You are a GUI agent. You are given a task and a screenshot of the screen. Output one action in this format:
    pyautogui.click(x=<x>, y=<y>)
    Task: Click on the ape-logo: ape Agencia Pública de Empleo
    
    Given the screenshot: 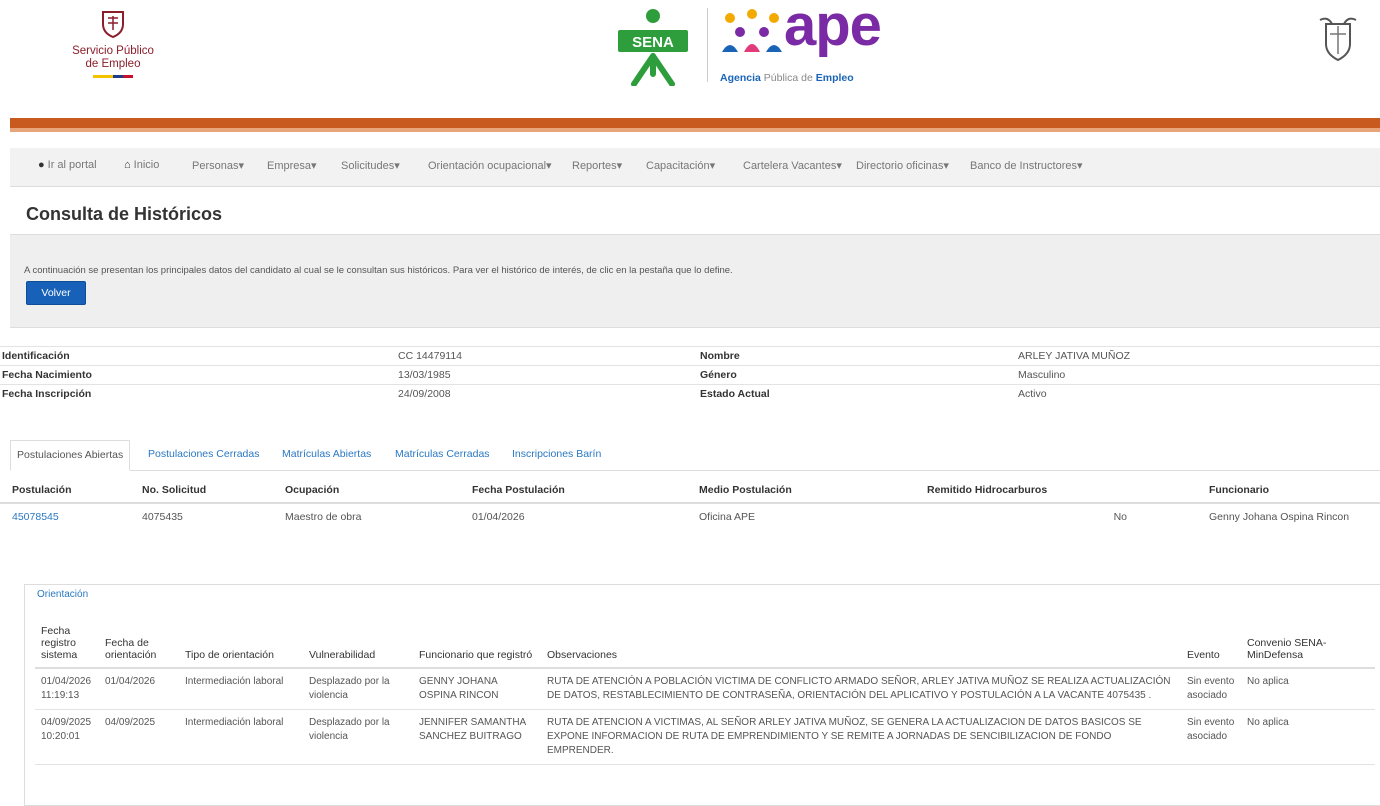 What is the action you would take?
    pyautogui.click(x=820, y=44)
    